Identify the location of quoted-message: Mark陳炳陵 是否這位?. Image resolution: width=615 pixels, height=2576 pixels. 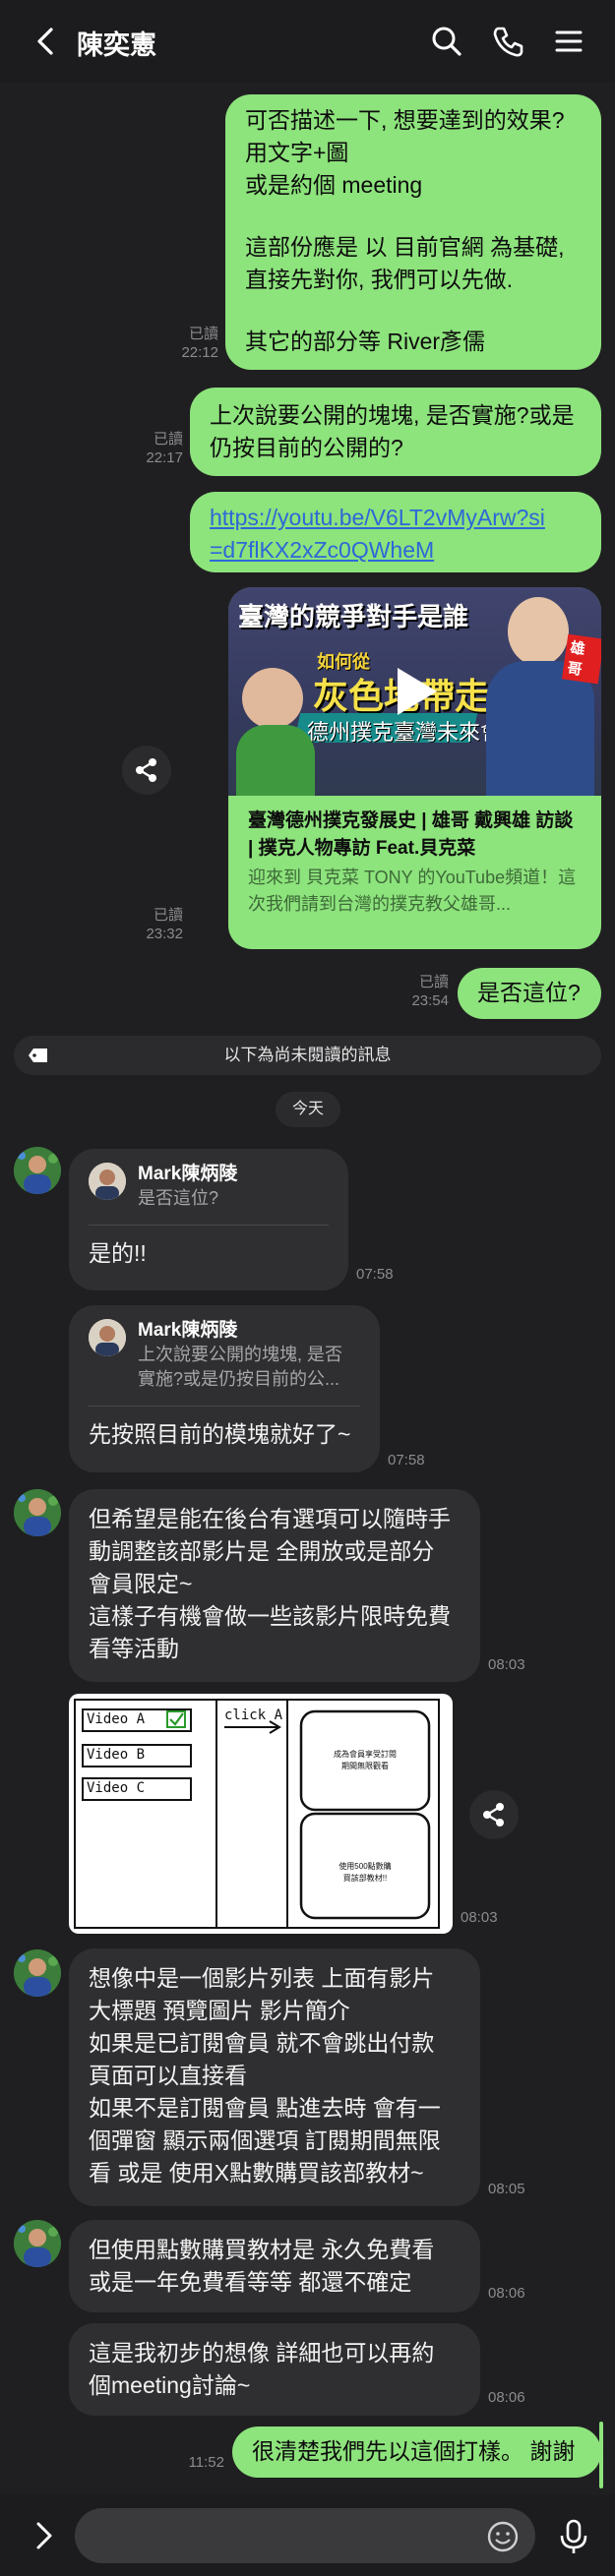
(209, 1194).